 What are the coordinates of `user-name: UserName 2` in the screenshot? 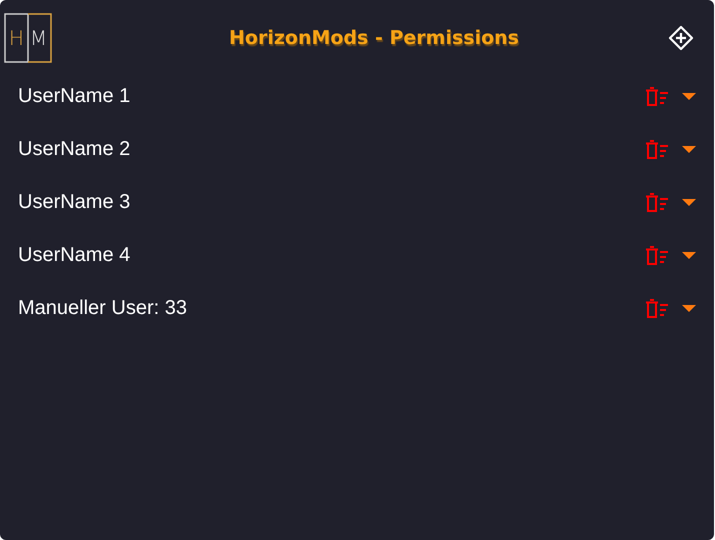 It's located at (75, 149).